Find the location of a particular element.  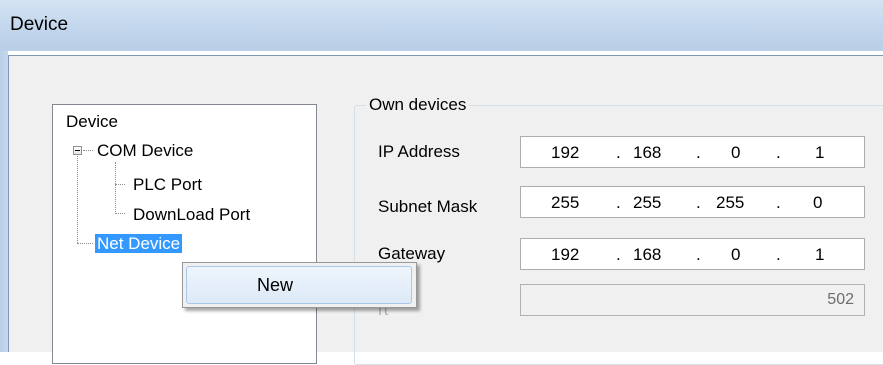

window-title: Device is located at coordinates (39, 24).